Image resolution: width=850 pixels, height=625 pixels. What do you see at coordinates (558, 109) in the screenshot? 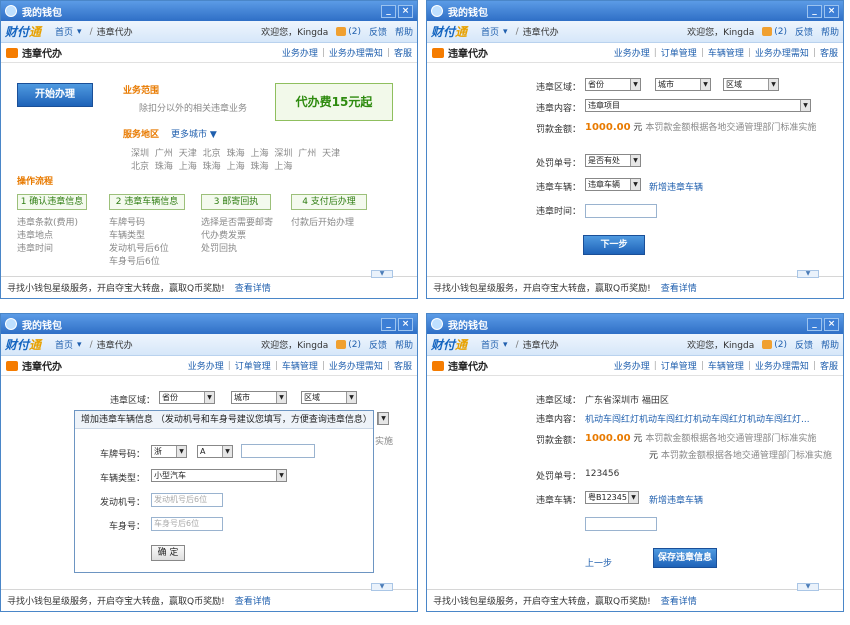
I see `content-label: 违章内容：` at bounding box center [558, 109].